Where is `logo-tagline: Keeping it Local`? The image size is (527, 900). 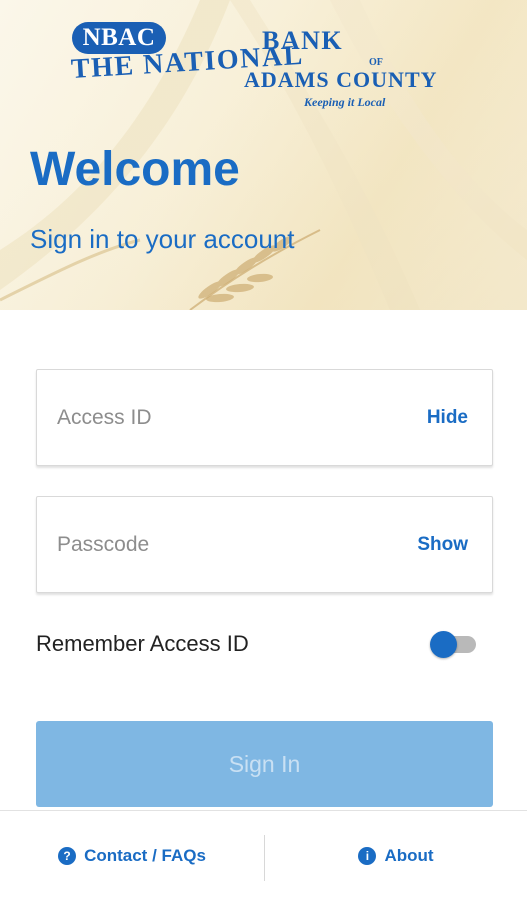 logo-tagline: Keeping it Local is located at coordinates (345, 102).